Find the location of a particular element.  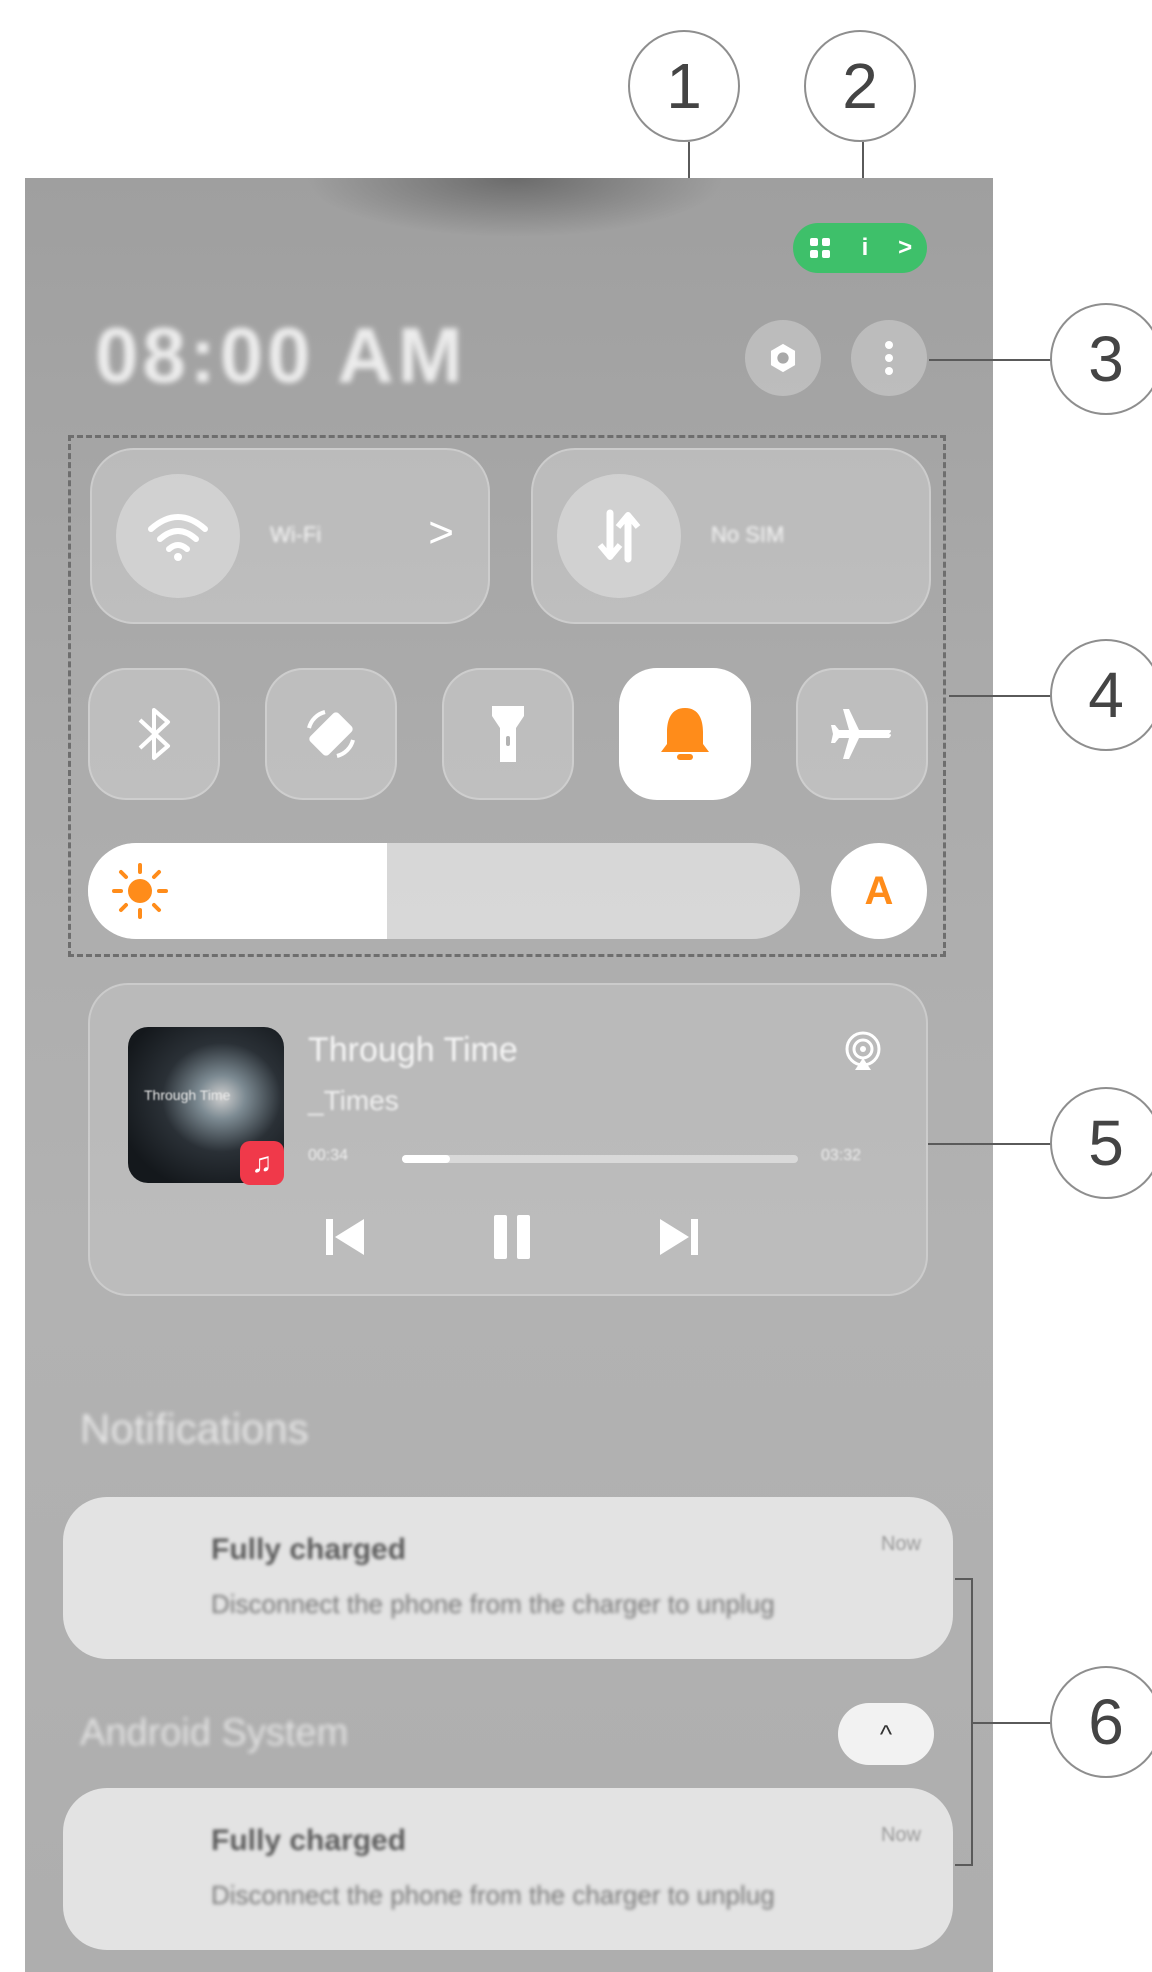

callout-1-number: 1 is located at coordinates (684, 86).